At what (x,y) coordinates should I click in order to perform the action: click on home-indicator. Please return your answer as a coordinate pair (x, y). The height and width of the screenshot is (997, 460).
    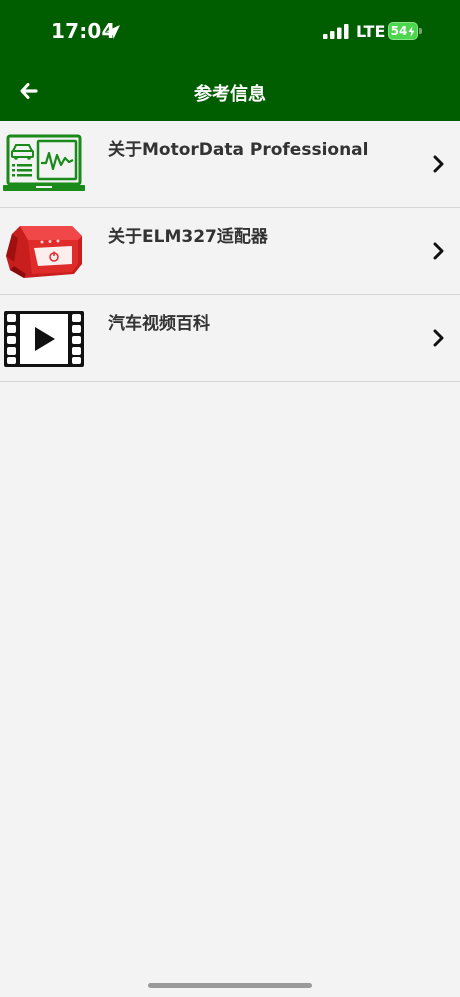
    Looking at the image, I should click on (230, 985).